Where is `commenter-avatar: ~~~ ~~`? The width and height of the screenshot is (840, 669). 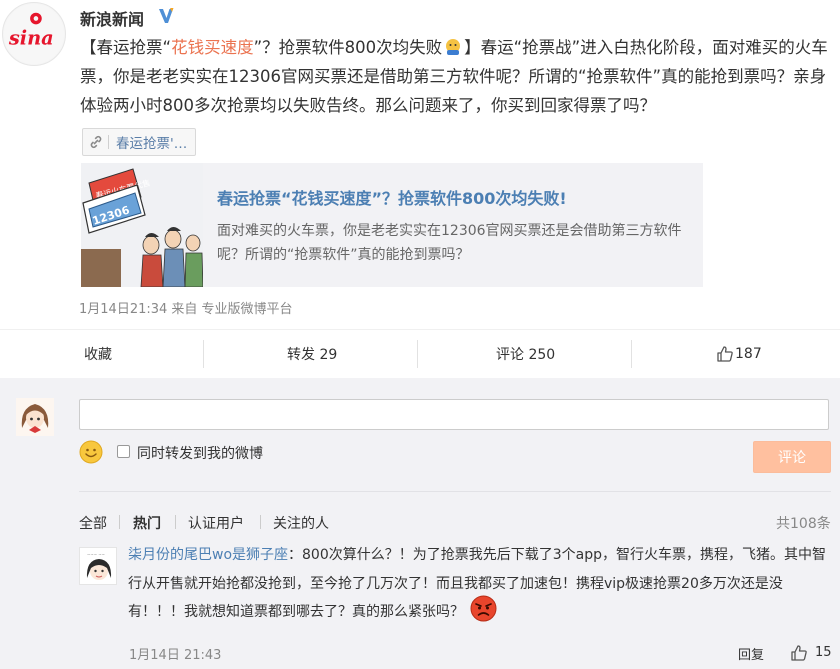 commenter-avatar: ~~~ ~~ is located at coordinates (98, 566).